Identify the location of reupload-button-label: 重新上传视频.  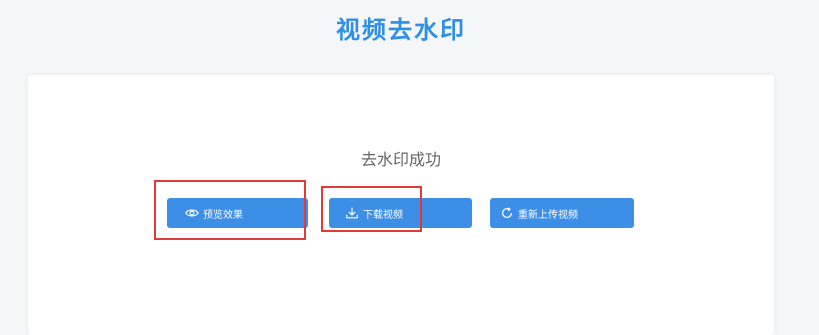
(548, 215).